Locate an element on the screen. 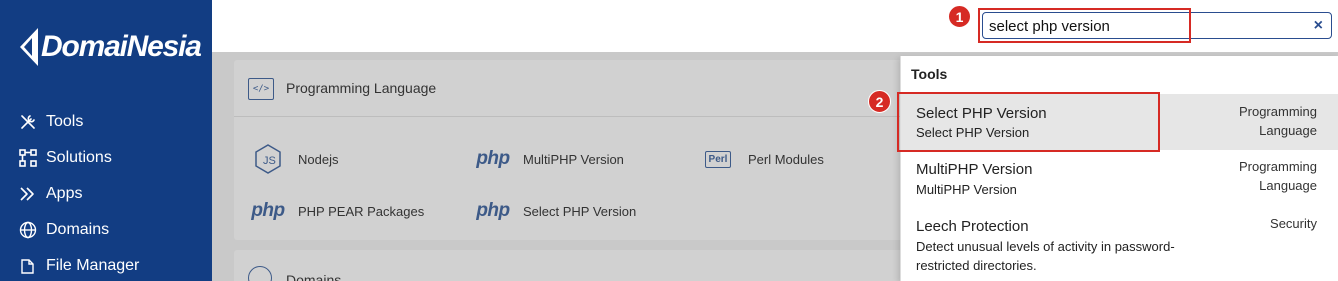 This screenshot has width=1338, height=281. tool-label: MultiPHP Version is located at coordinates (573, 159).